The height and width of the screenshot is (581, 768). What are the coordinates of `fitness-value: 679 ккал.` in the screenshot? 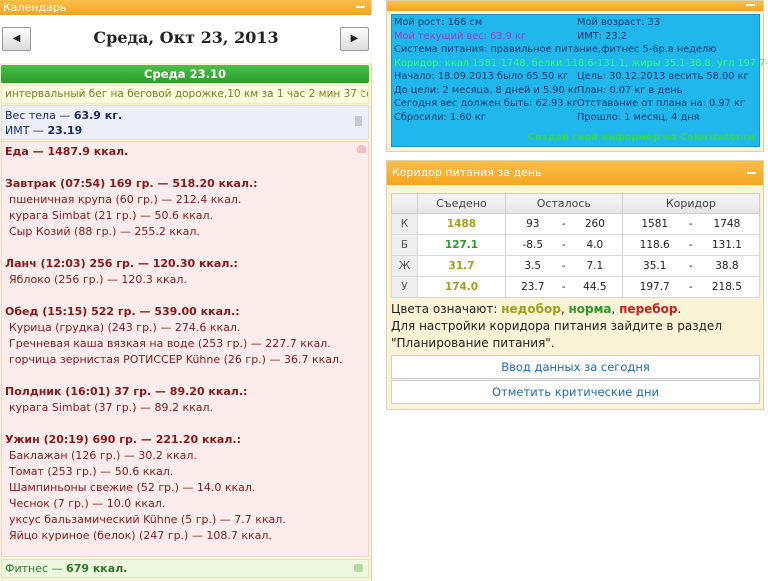 It's located at (97, 568).